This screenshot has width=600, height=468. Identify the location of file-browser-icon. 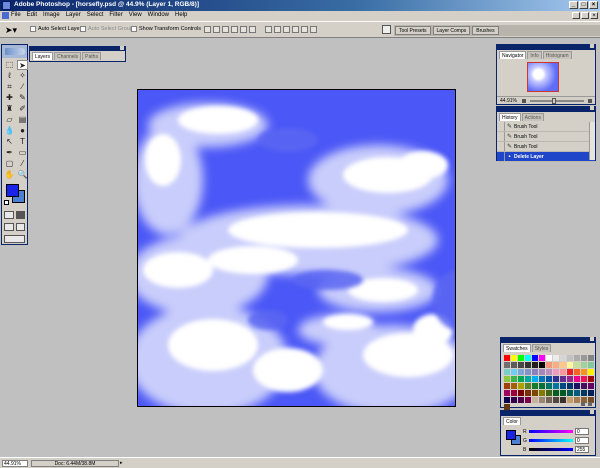
(386, 29).